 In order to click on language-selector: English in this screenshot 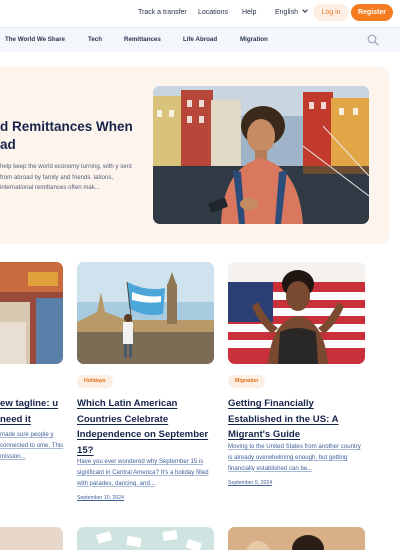, I will do `click(291, 11)`.